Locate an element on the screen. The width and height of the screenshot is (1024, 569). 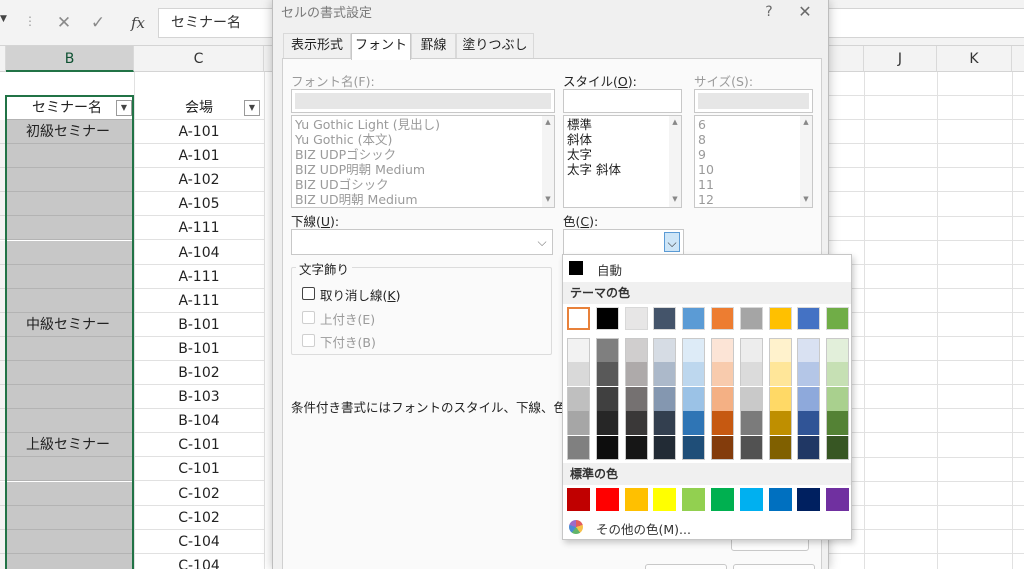
column-header-k: K is located at coordinates (974, 59).